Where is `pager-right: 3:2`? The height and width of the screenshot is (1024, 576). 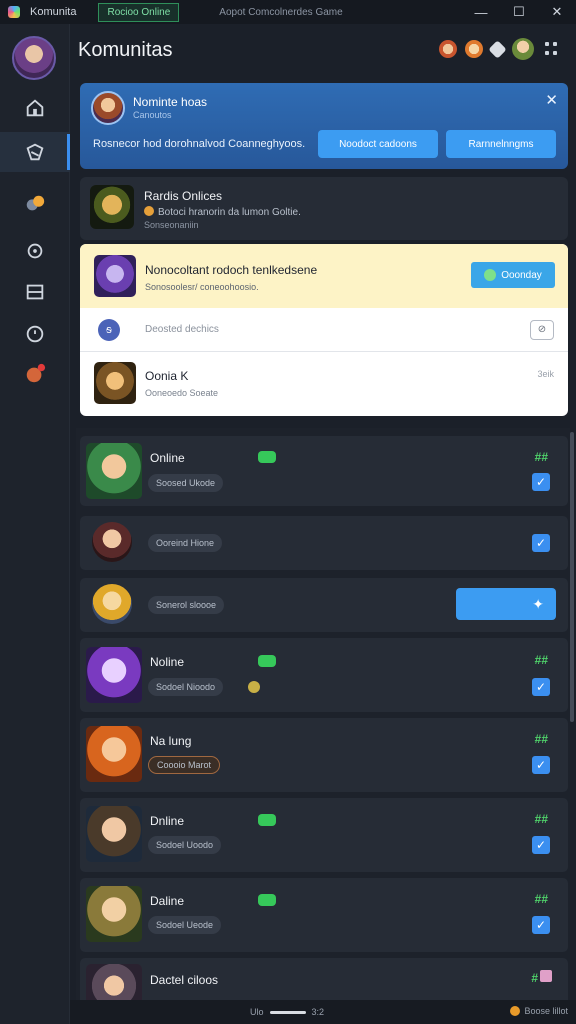 pager-right: 3:2 is located at coordinates (318, 1012).